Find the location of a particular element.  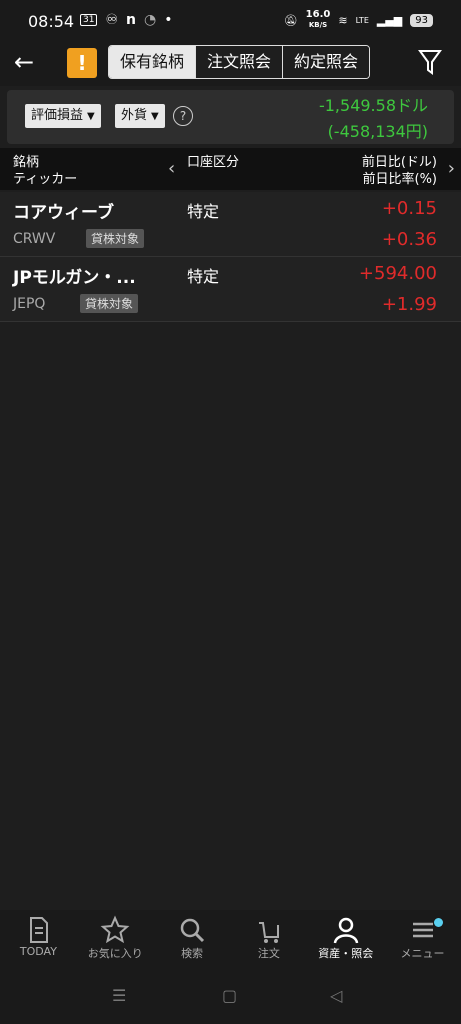

calendar-icon: 31 is located at coordinates (89, 20).